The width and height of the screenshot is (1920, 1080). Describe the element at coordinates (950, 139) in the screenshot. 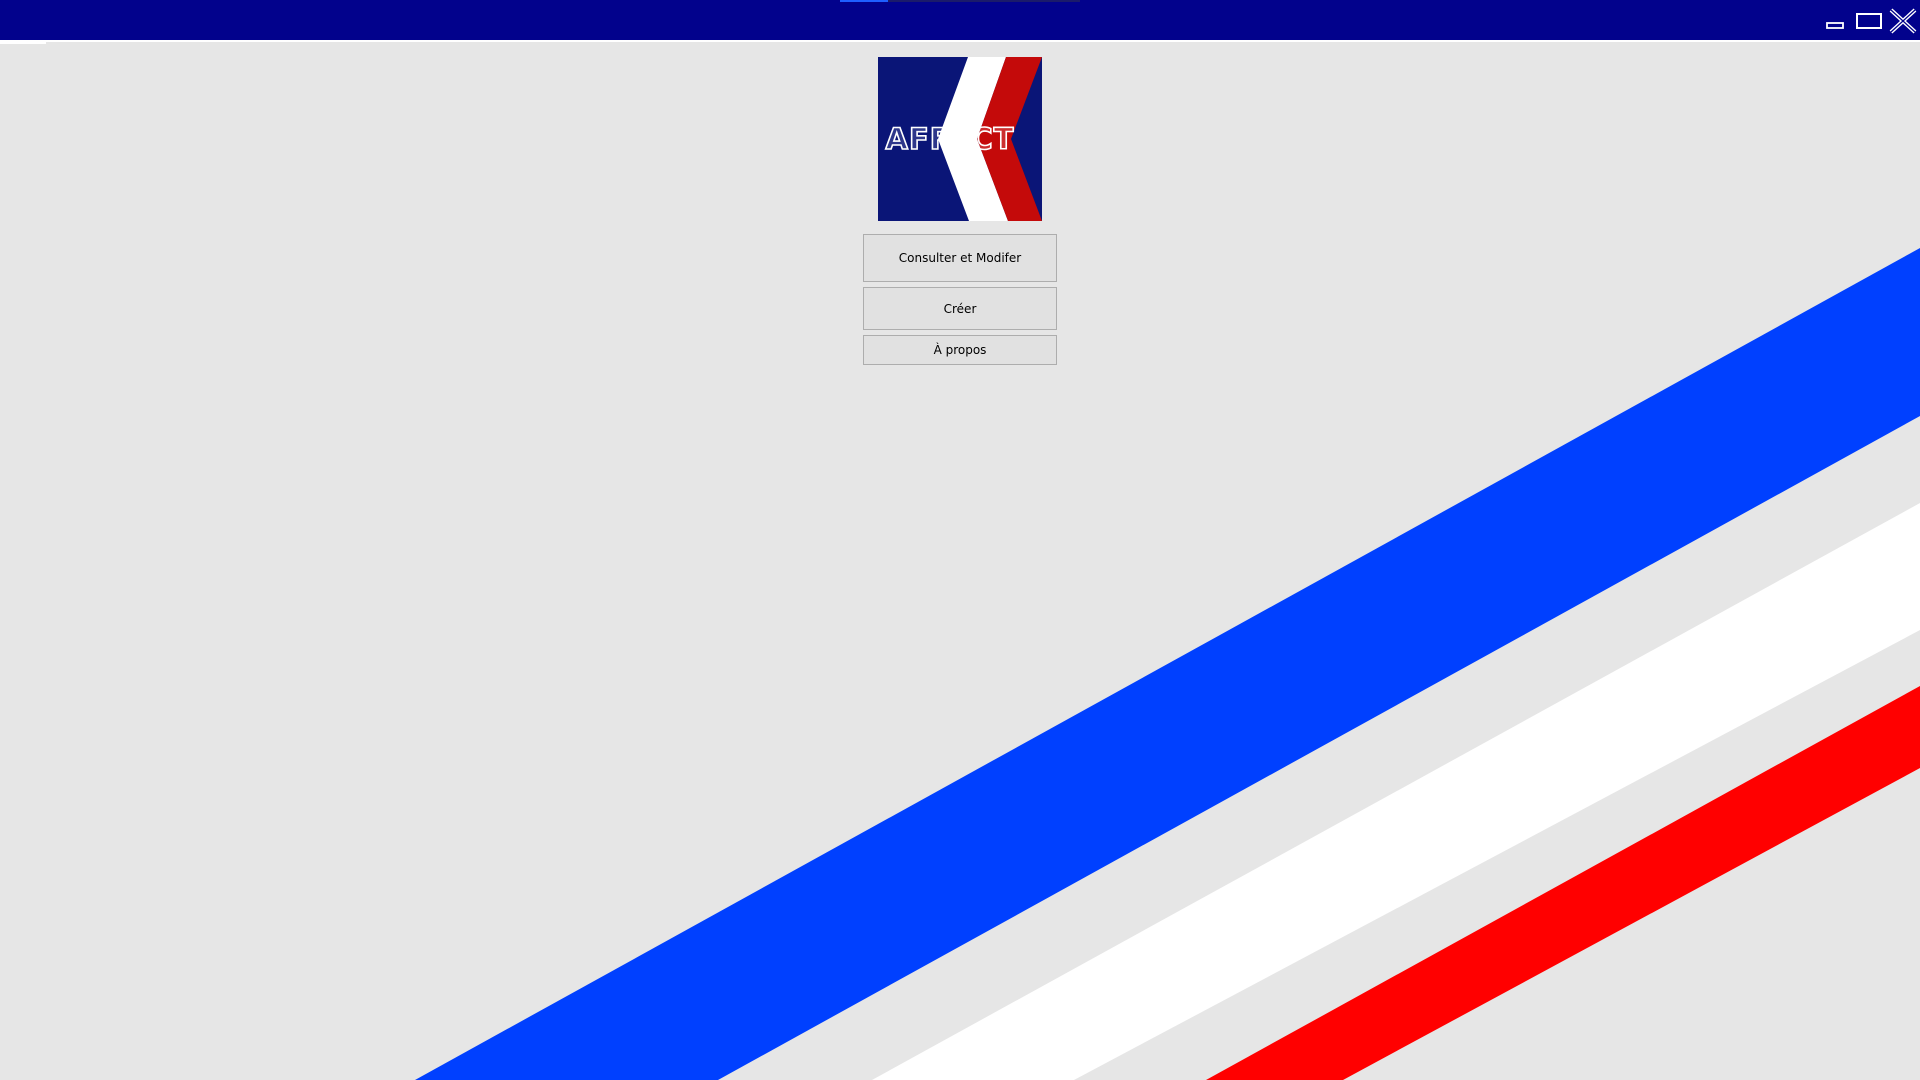

I see `logo-text: AFFECT` at that location.